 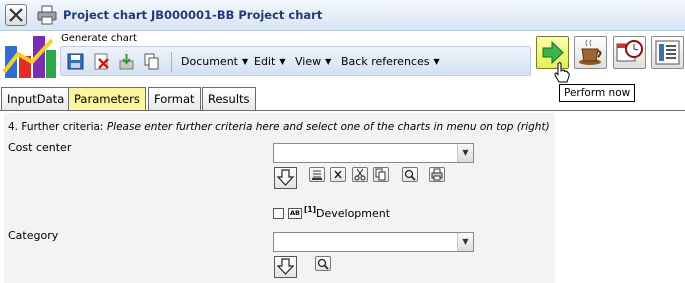 I want to click on category-search-button, so click(x=323, y=263).